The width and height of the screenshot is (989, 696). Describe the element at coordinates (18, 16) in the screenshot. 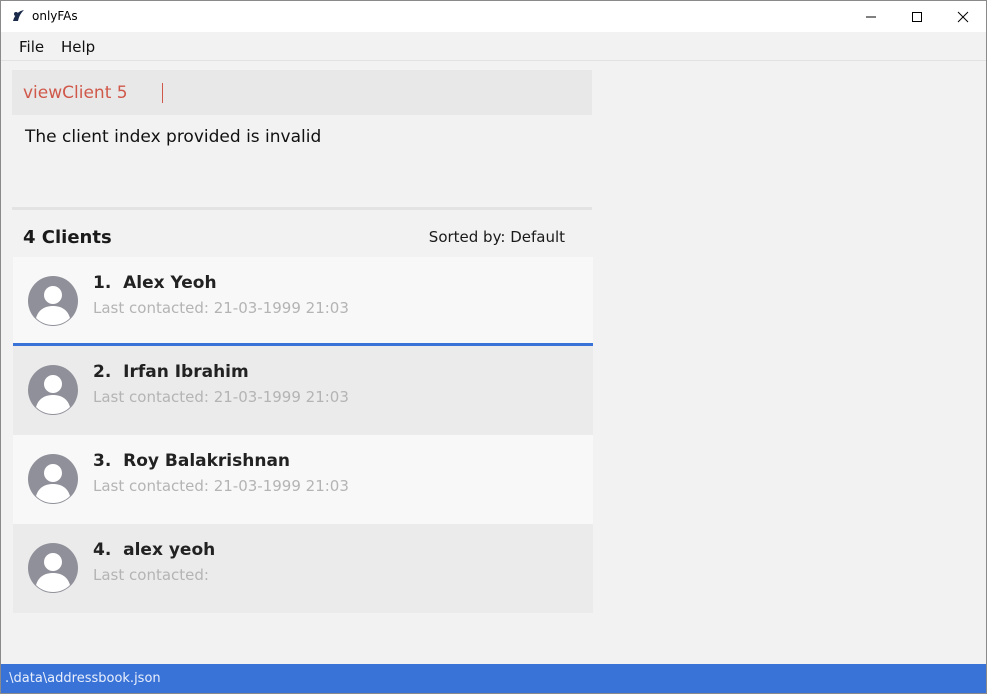

I see `app-logo-icon` at that location.